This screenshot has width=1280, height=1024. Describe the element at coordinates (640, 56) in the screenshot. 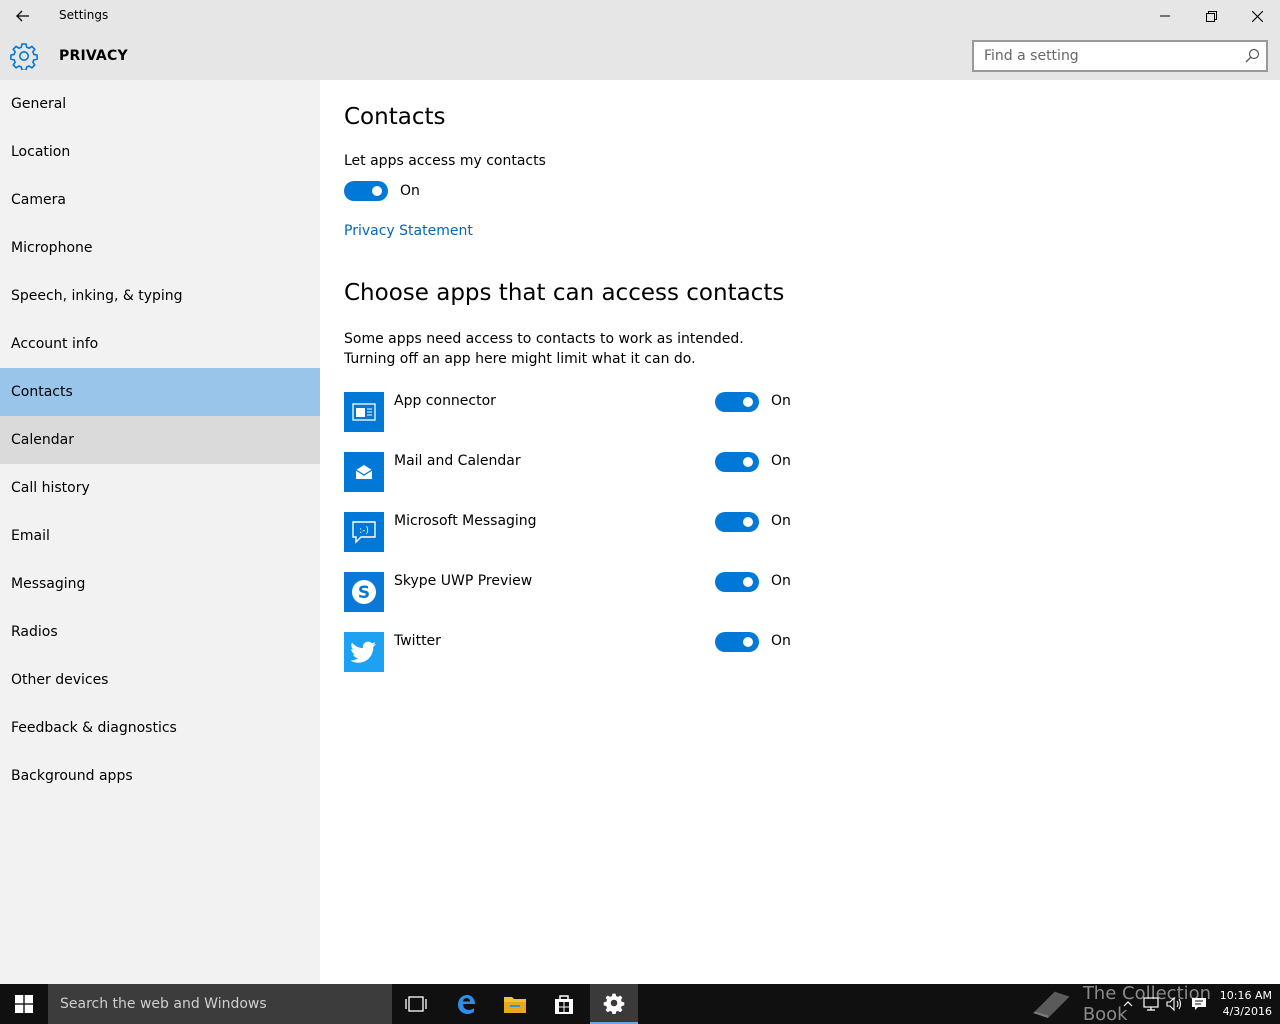

I see `settings-header: PRIVACY` at that location.